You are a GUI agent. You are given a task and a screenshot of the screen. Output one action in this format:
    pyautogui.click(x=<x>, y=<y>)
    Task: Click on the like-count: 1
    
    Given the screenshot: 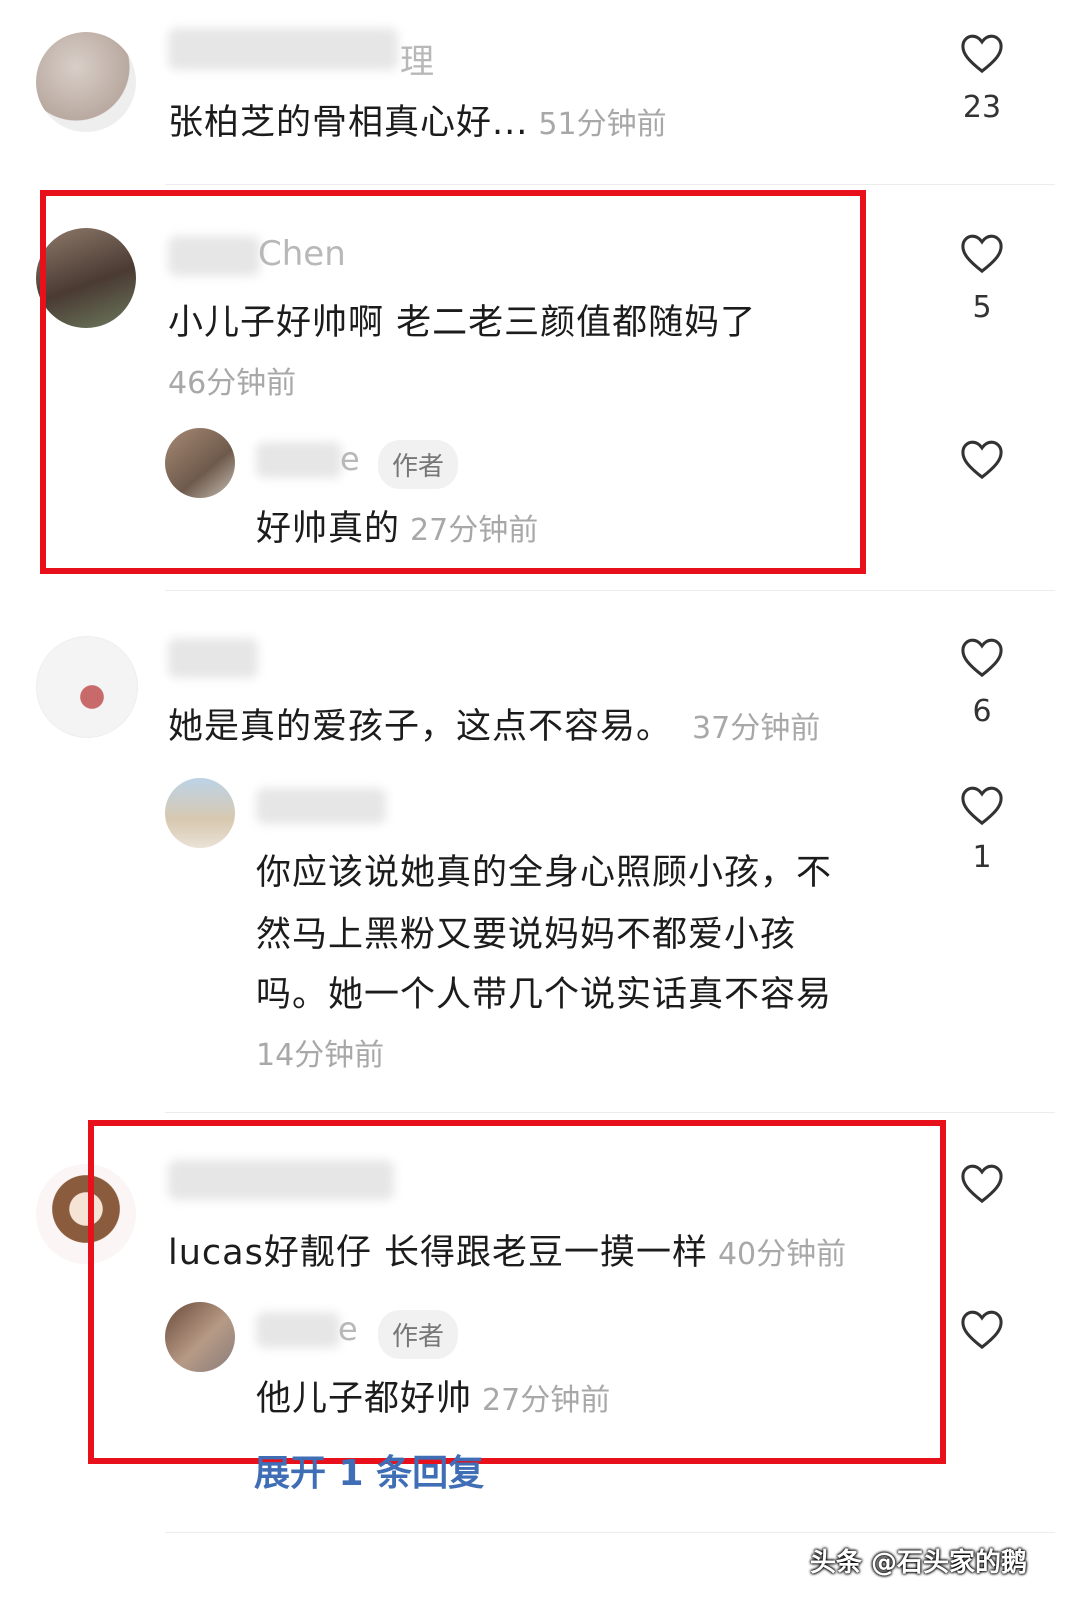 What is the action you would take?
    pyautogui.click(x=982, y=857)
    